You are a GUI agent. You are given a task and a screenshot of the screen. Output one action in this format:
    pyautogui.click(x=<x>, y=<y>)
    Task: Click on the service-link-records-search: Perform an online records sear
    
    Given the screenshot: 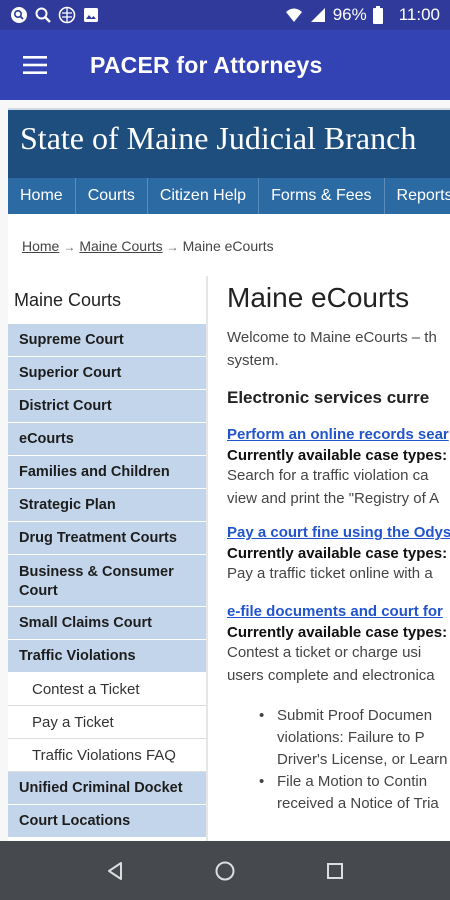 What is the action you would take?
    pyautogui.click(x=338, y=434)
    